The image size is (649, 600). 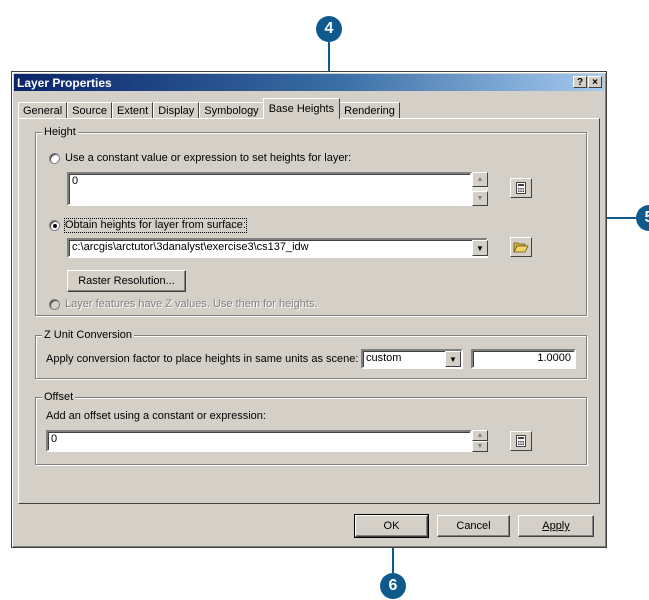 I want to click on constant-calculator-button, so click(x=521, y=188).